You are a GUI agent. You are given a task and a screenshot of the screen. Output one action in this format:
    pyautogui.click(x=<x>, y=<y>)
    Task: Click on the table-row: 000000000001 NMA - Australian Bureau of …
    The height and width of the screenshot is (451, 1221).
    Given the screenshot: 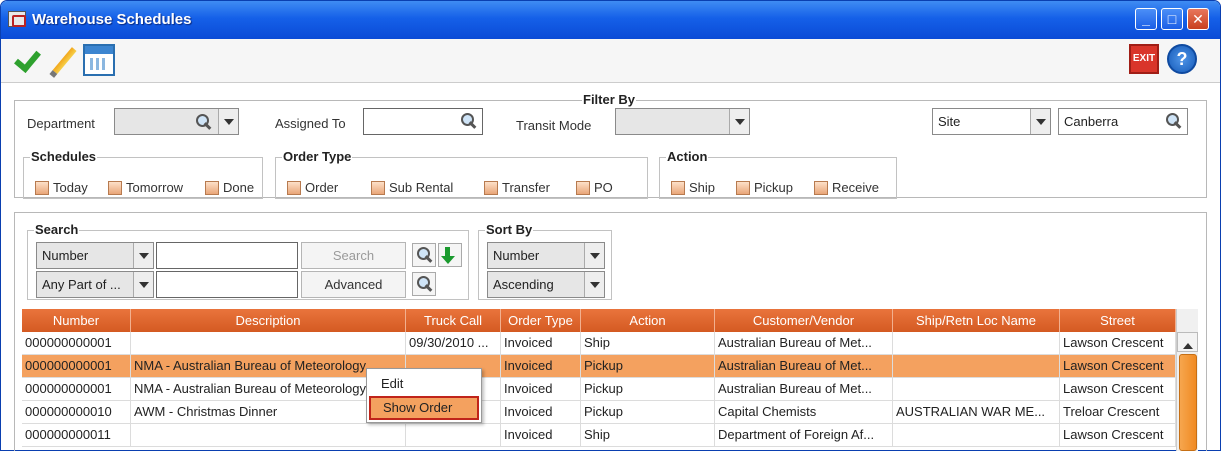 What is the action you would take?
    pyautogui.click(x=599, y=389)
    